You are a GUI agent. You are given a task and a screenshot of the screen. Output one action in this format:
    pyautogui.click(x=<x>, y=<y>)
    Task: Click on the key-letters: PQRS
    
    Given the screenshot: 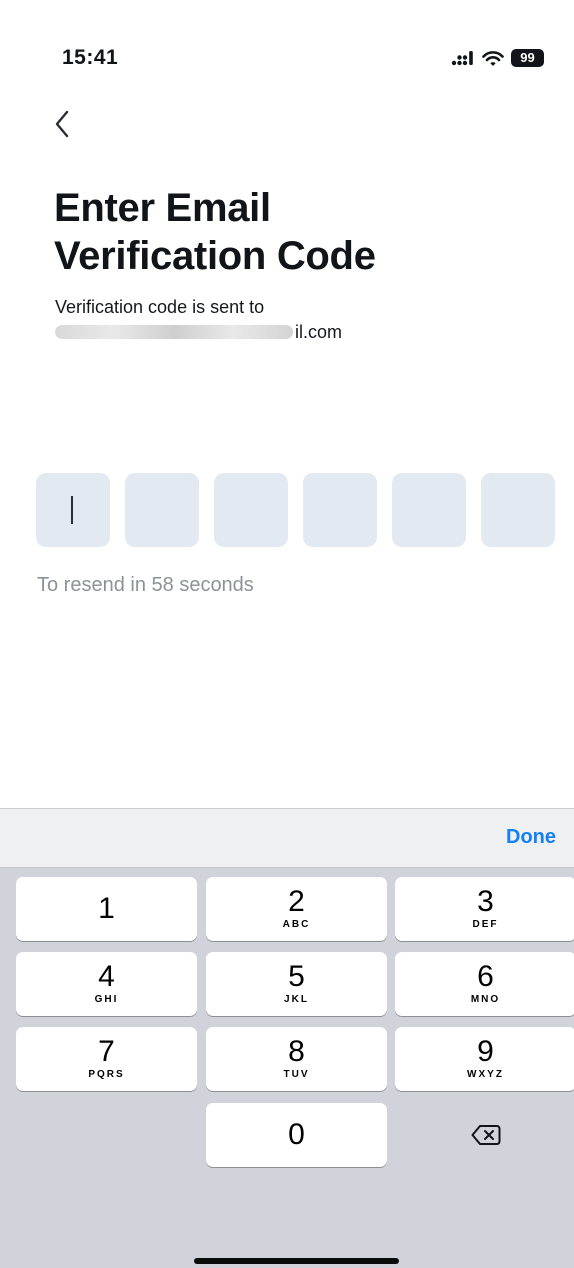 What is the action you would take?
    pyautogui.click(x=106, y=1074)
    